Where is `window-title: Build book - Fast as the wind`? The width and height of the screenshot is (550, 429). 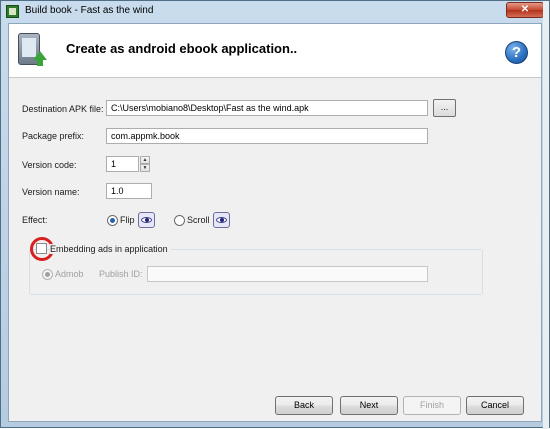
window-title: Build book - Fast as the wind is located at coordinates (89, 10).